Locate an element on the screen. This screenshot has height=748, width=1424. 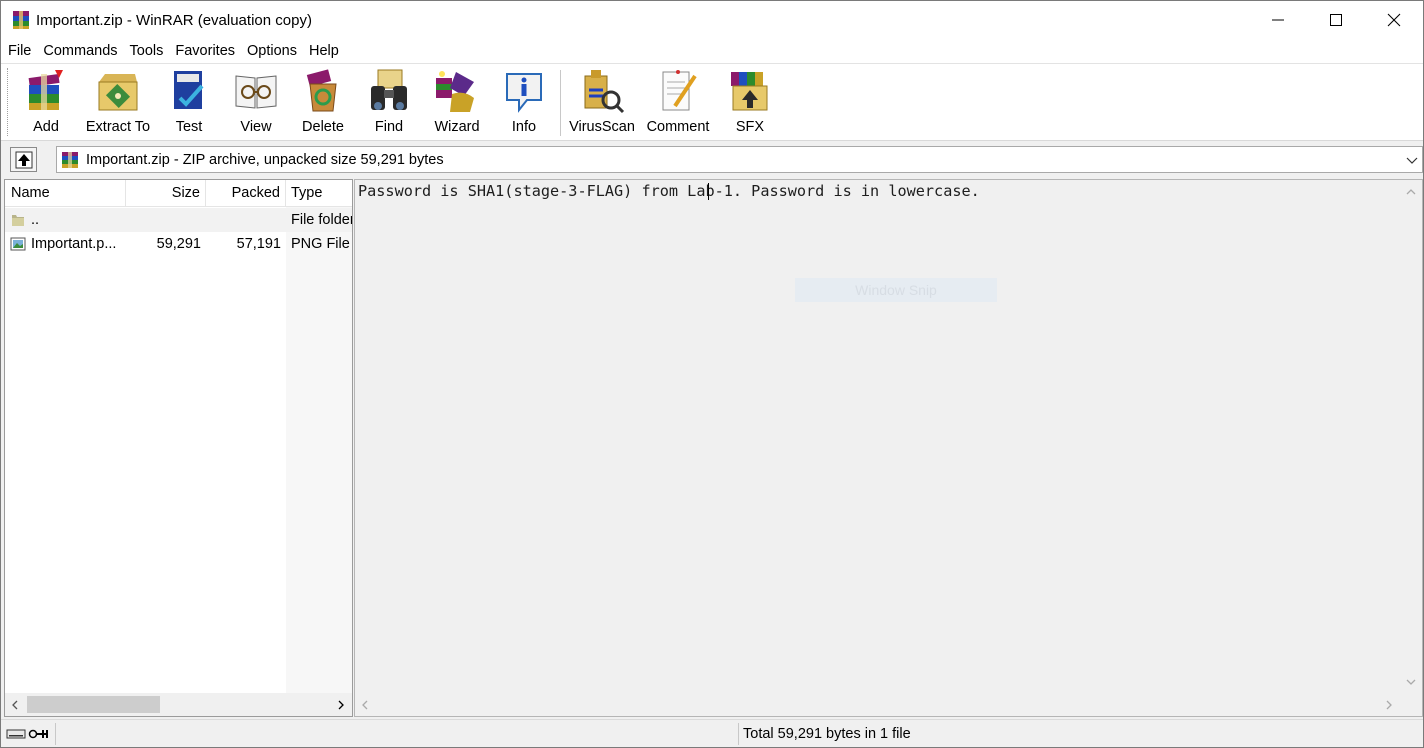
file-packed is located at coordinates (243, 220).